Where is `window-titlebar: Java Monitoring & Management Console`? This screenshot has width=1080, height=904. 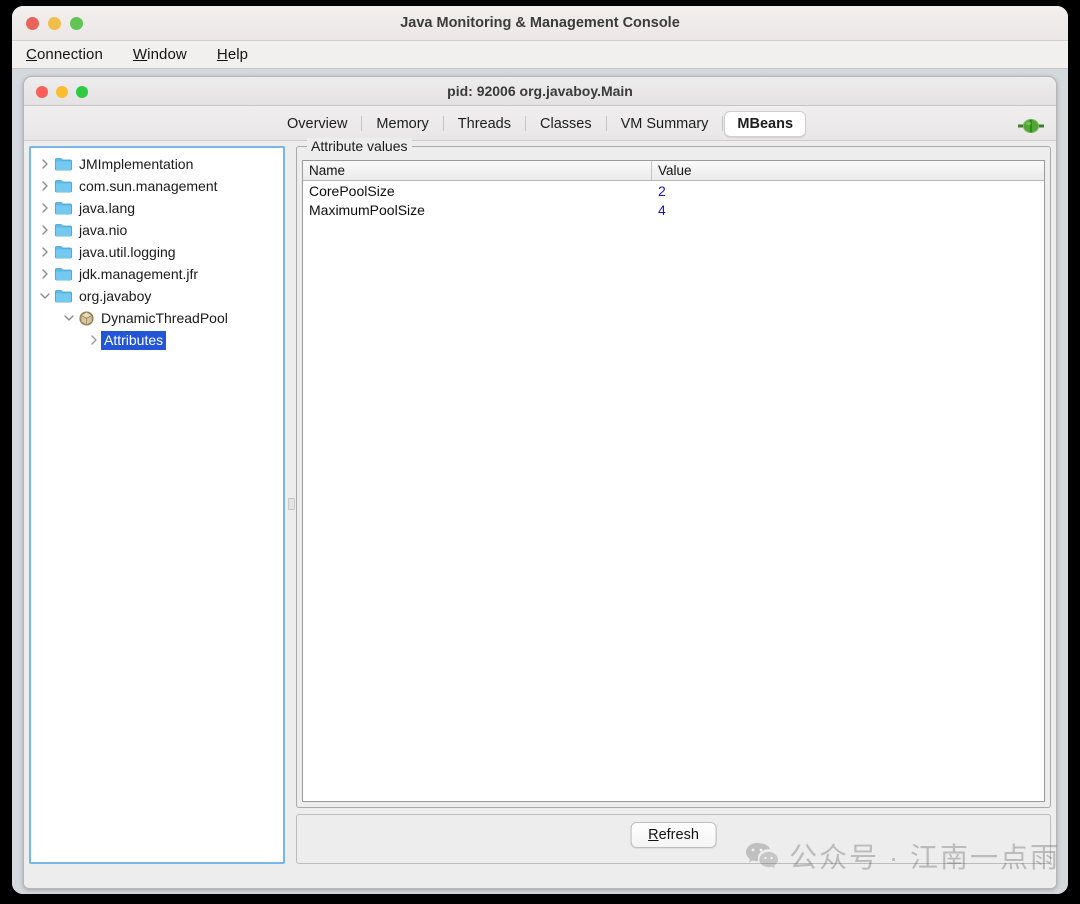 window-titlebar: Java Monitoring & Management Console is located at coordinates (540, 23).